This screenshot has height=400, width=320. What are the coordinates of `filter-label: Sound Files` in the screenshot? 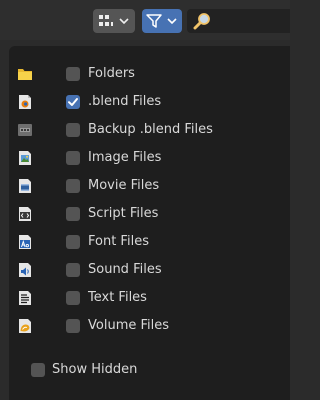 It's located at (125, 269).